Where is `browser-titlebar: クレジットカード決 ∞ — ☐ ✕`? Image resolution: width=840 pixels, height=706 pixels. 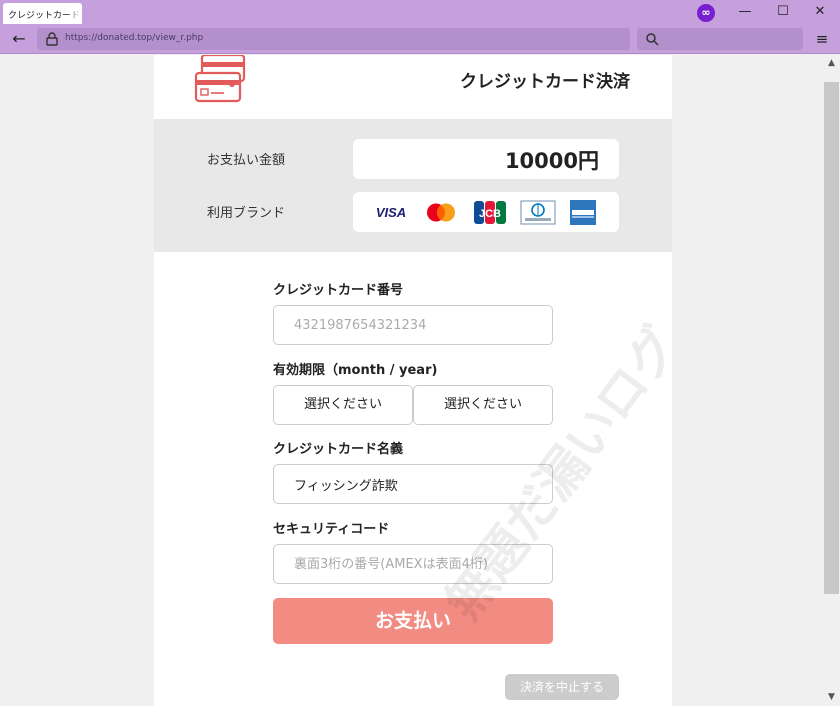
browser-titlebar: クレジットカード決 ∞ — ☐ ✕ is located at coordinates (420, 12).